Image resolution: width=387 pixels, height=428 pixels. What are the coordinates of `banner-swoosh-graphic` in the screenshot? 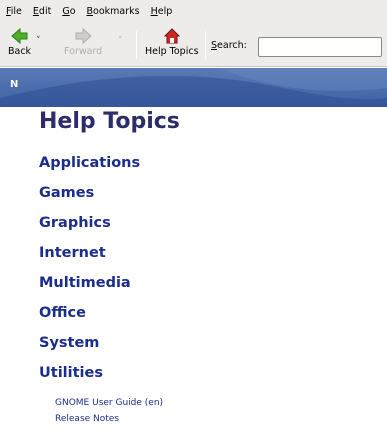 It's located at (193, 87).